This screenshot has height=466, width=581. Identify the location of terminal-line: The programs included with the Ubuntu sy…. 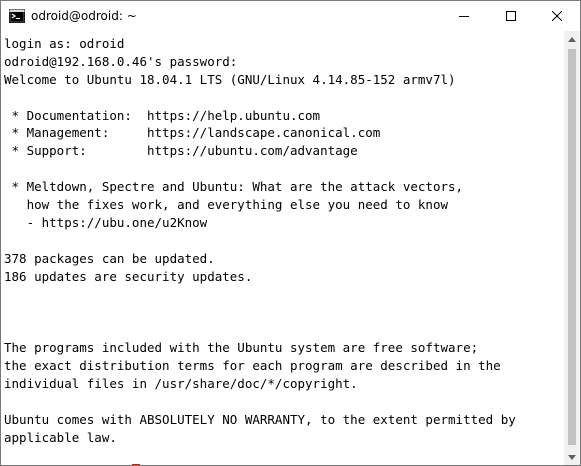
(241, 348).